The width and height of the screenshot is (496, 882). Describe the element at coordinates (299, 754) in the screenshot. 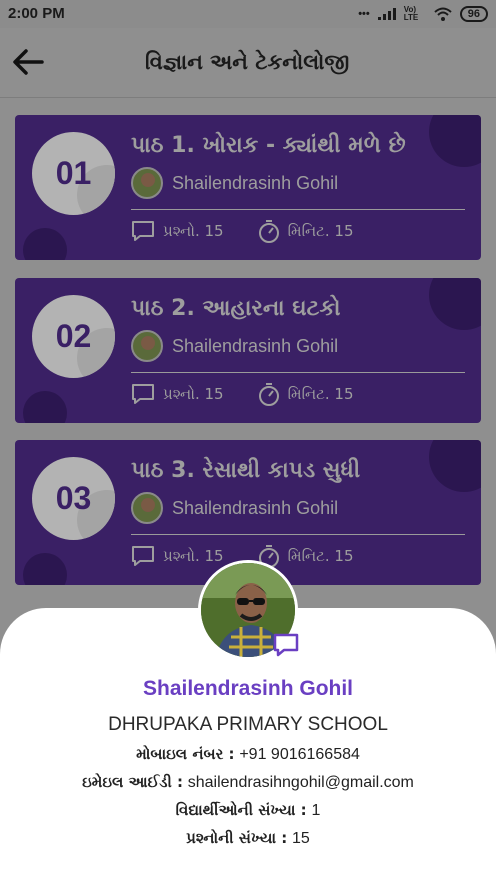

I see `mobile-value: +91 9016166584` at that location.